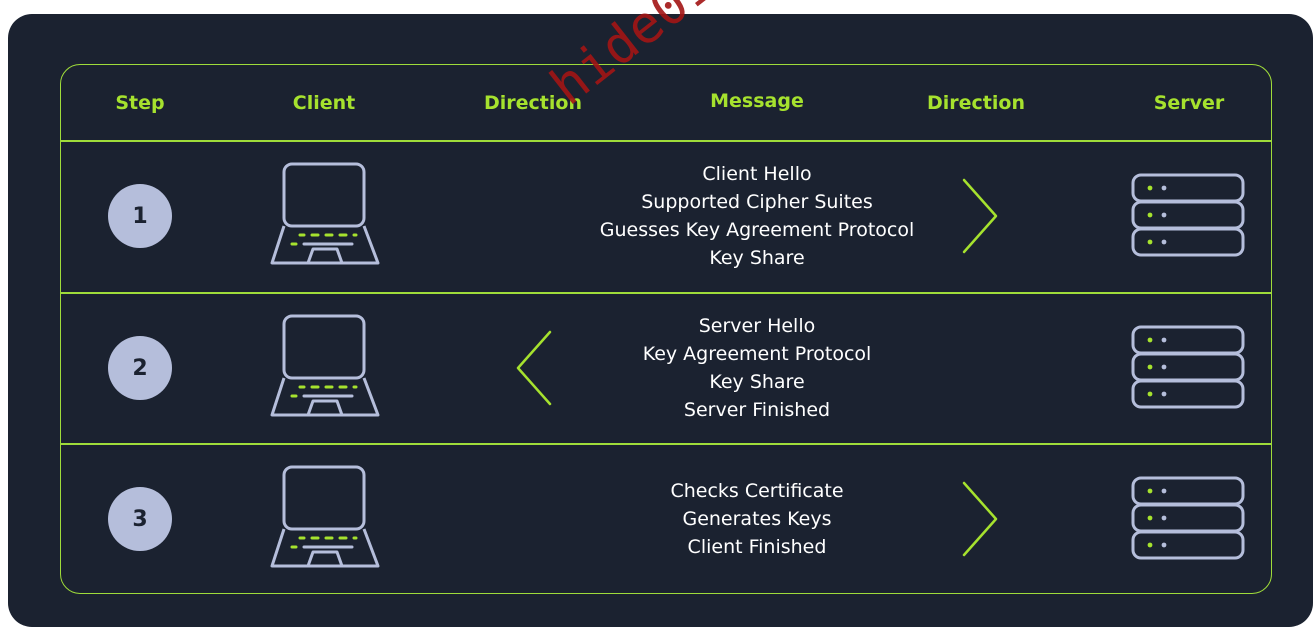 This screenshot has height=627, width=1313. What do you see at coordinates (140, 103) in the screenshot?
I see `header-step: Step` at bounding box center [140, 103].